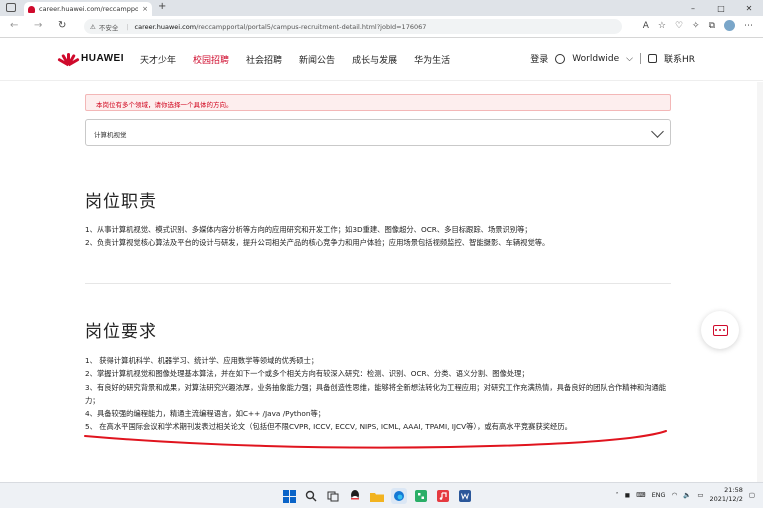 This screenshot has width=763, height=508. Describe the element at coordinates (760, 282) in the screenshot. I see `page-scrollbar` at that location.